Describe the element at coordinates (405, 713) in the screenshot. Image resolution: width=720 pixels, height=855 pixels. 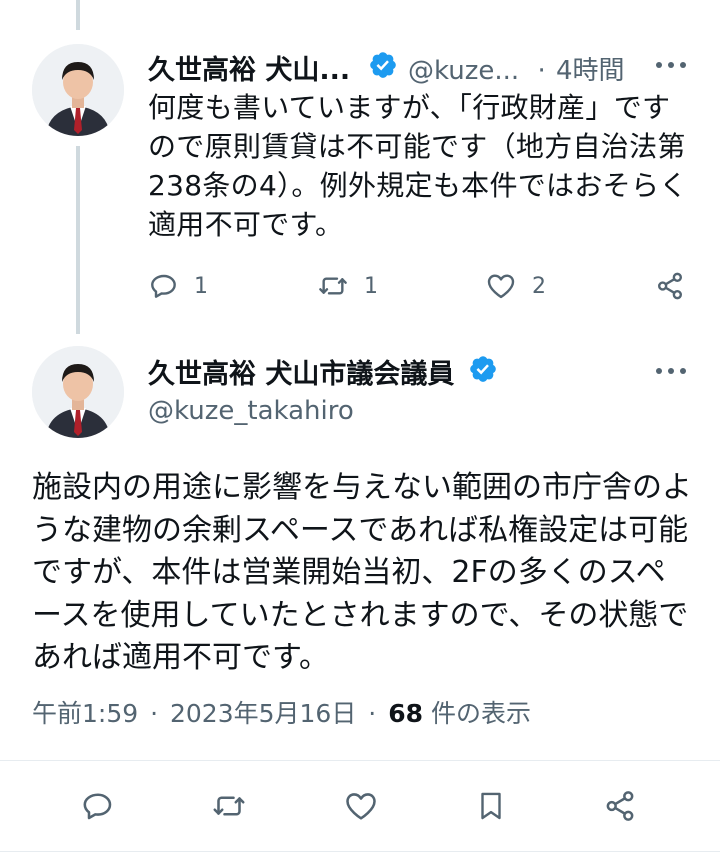
I see `views-count: 68` at that location.